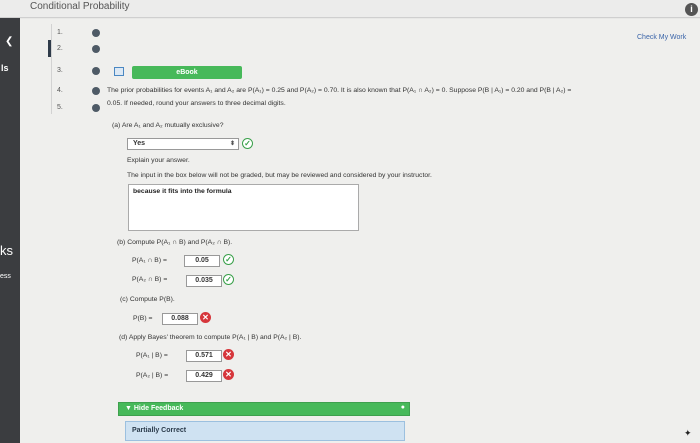  What do you see at coordinates (152, 355) in the screenshot?
I see `p-a1-given-b-label: P(A₁ | B) =` at bounding box center [152, 355].